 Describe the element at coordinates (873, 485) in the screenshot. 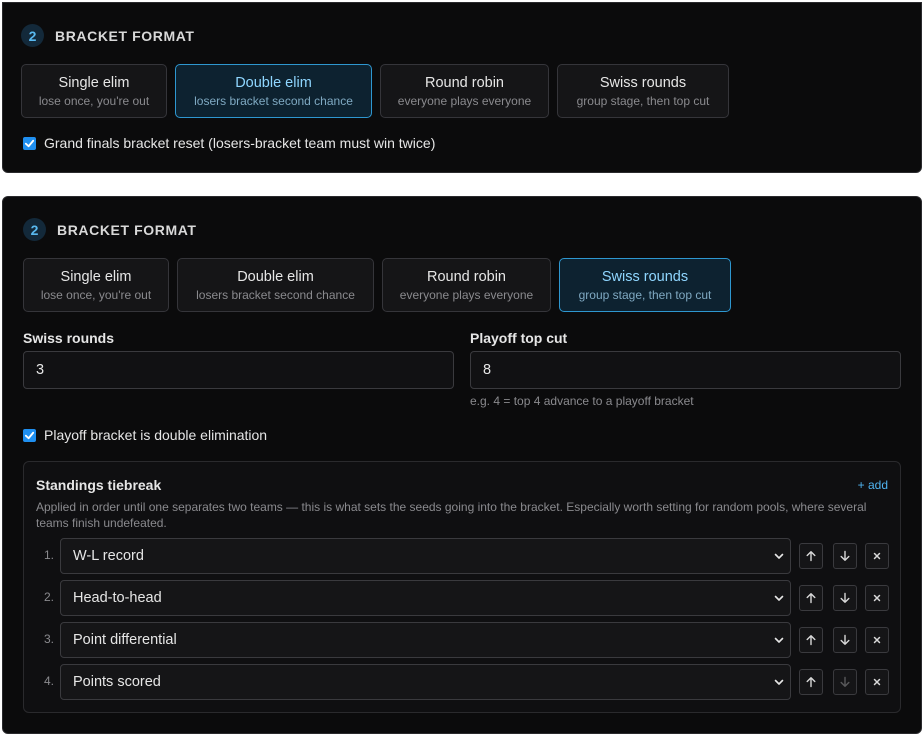

I see `add-tiebreak-link: + add` at that location.